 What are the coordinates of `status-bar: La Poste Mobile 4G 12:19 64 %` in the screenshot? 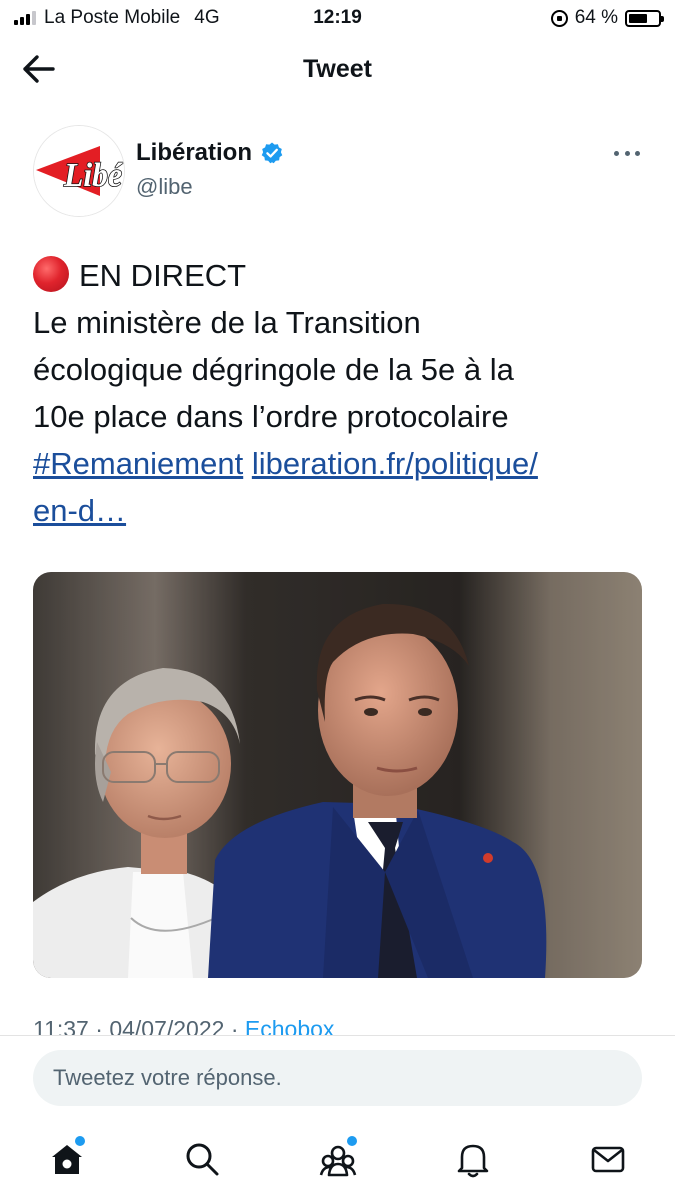 It's located at (337, 18).